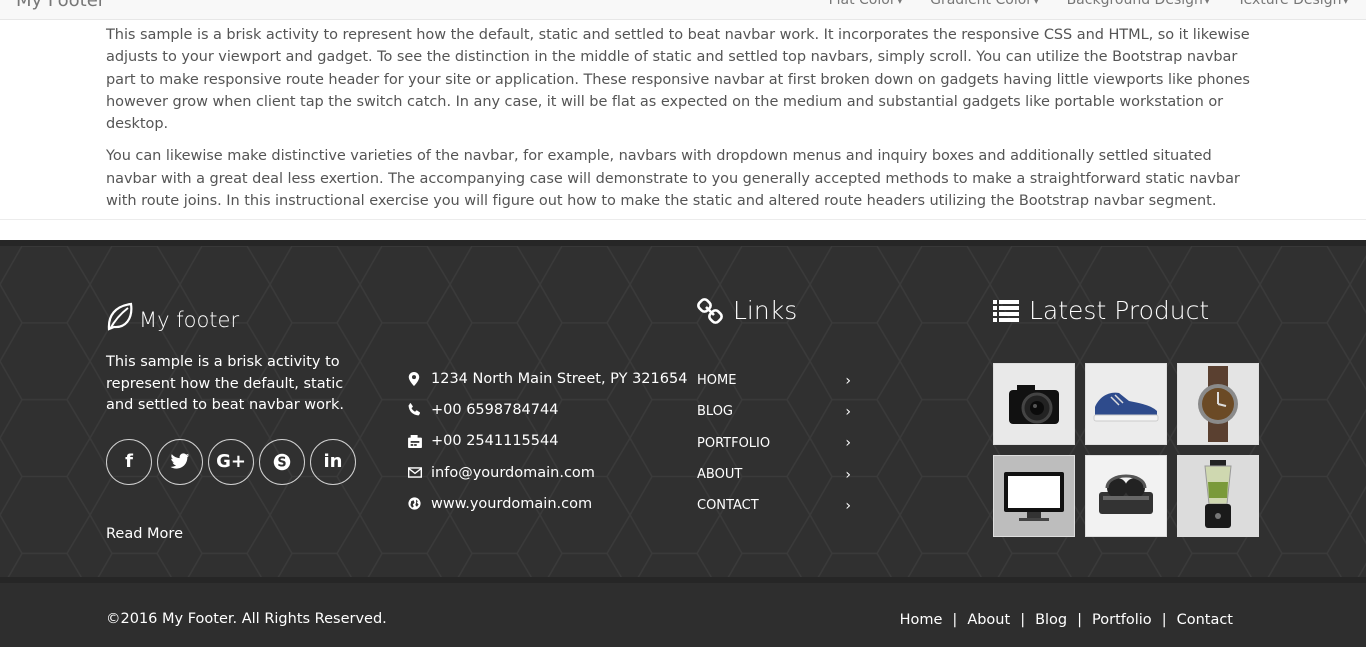 The height and width of the screenshot is (647, 1366). I want to click on contact-email: info@yourdomain.com, so click(553, 472).